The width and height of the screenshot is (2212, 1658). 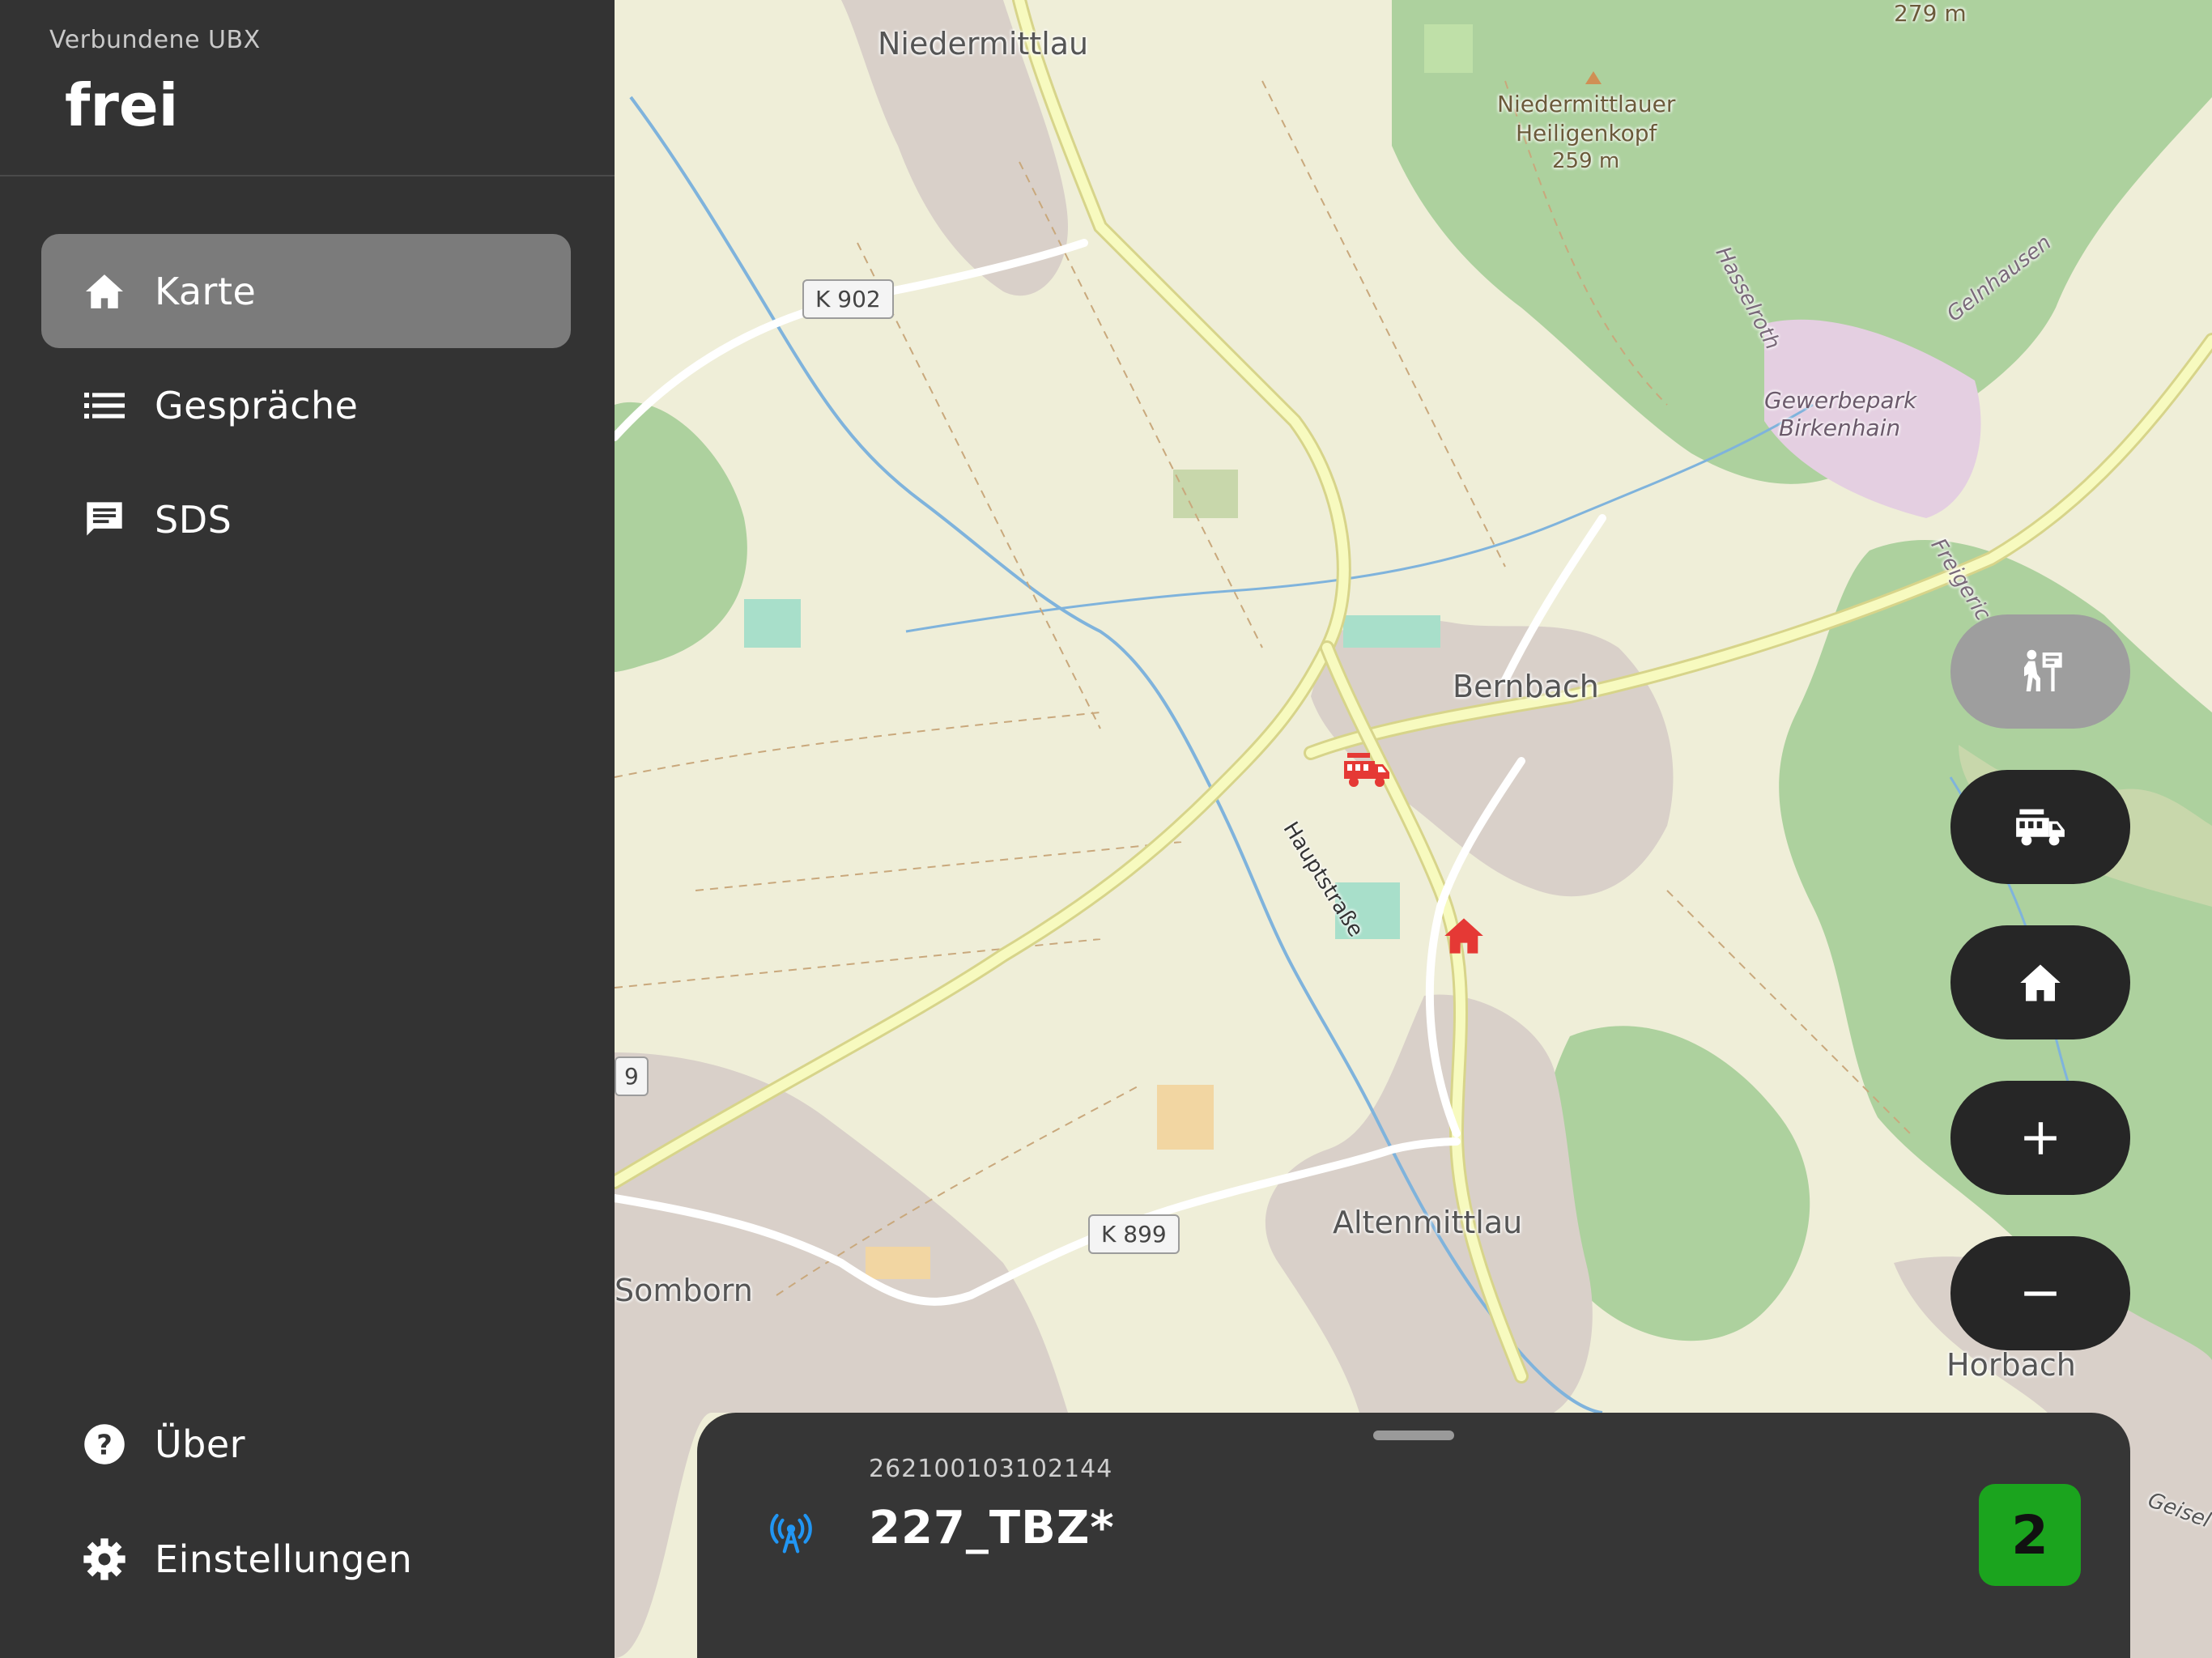 I want to click on help-icon: ?, so click(x=98, y=1444).